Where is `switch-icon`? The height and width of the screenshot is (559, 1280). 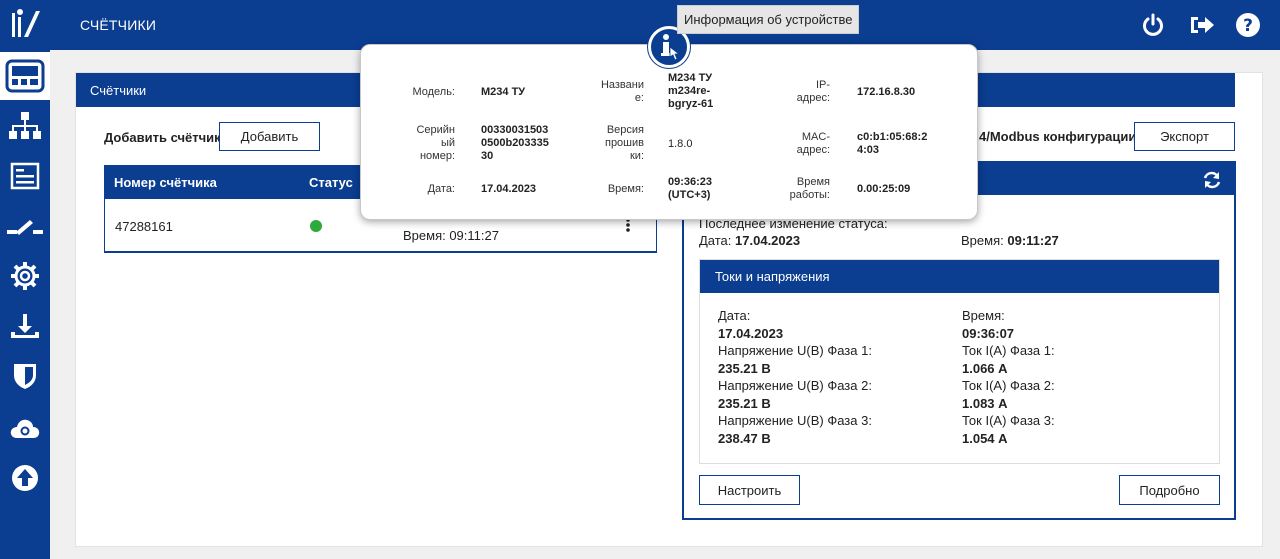
switch-icon is located at coordinates (25, 227).